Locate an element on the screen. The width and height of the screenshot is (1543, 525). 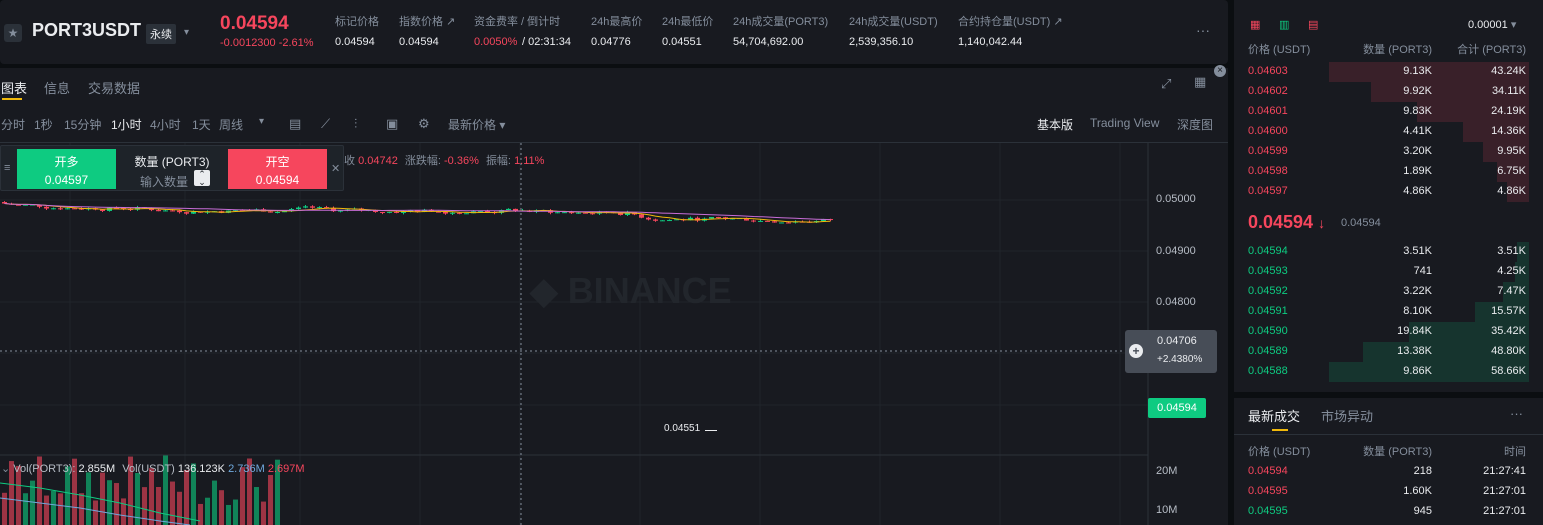
collapse-icon: ⌄ is located at coordinates (5, 469).